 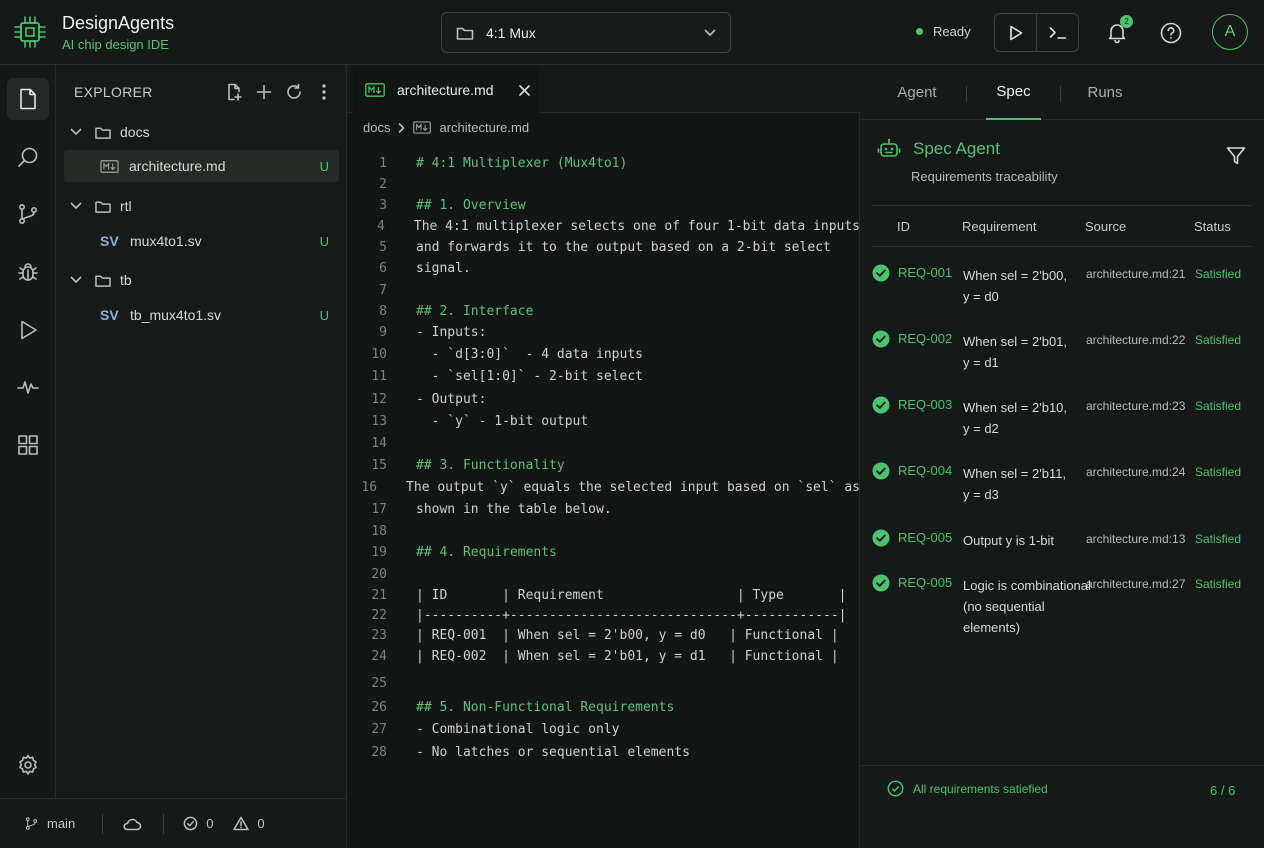 What do you see at coordinates (324, 92) in the screenshot?
I see `more-actions-button` at bounding box center [324, 92].